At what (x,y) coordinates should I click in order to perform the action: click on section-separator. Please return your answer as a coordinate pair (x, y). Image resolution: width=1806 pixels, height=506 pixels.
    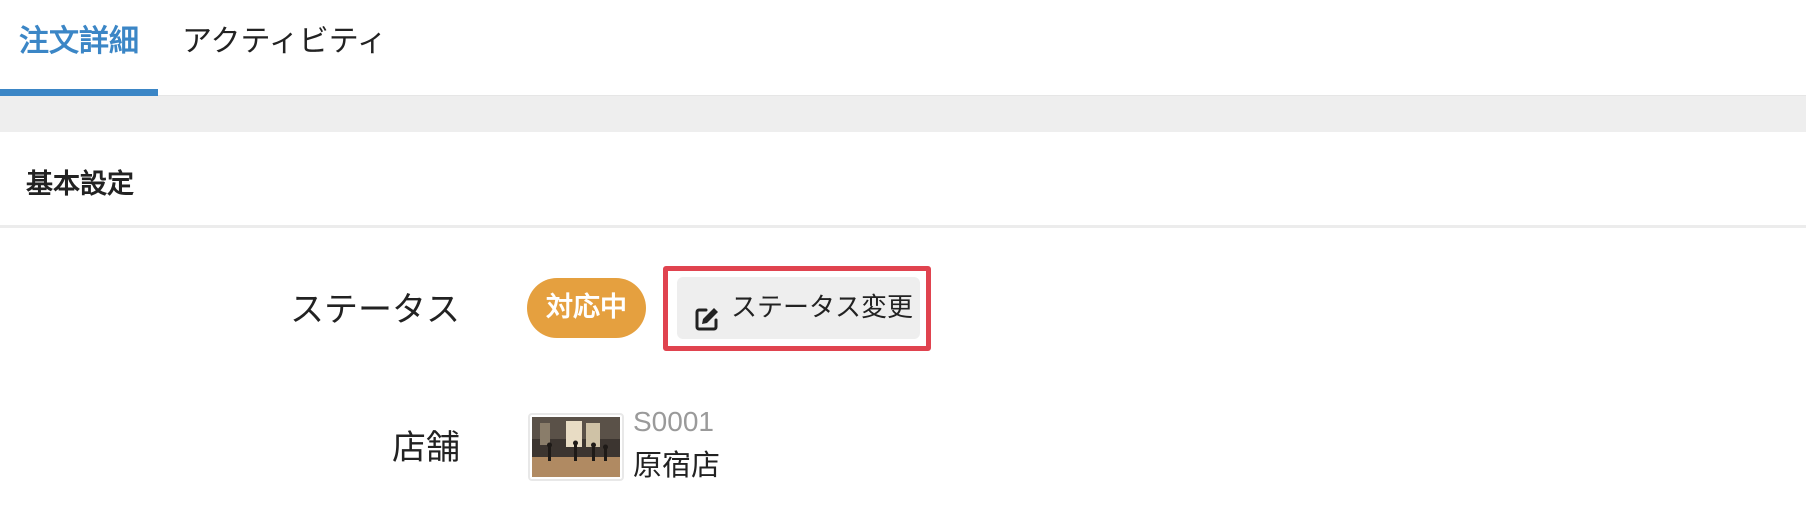
    Looking at the image, I should click on (903, 114).